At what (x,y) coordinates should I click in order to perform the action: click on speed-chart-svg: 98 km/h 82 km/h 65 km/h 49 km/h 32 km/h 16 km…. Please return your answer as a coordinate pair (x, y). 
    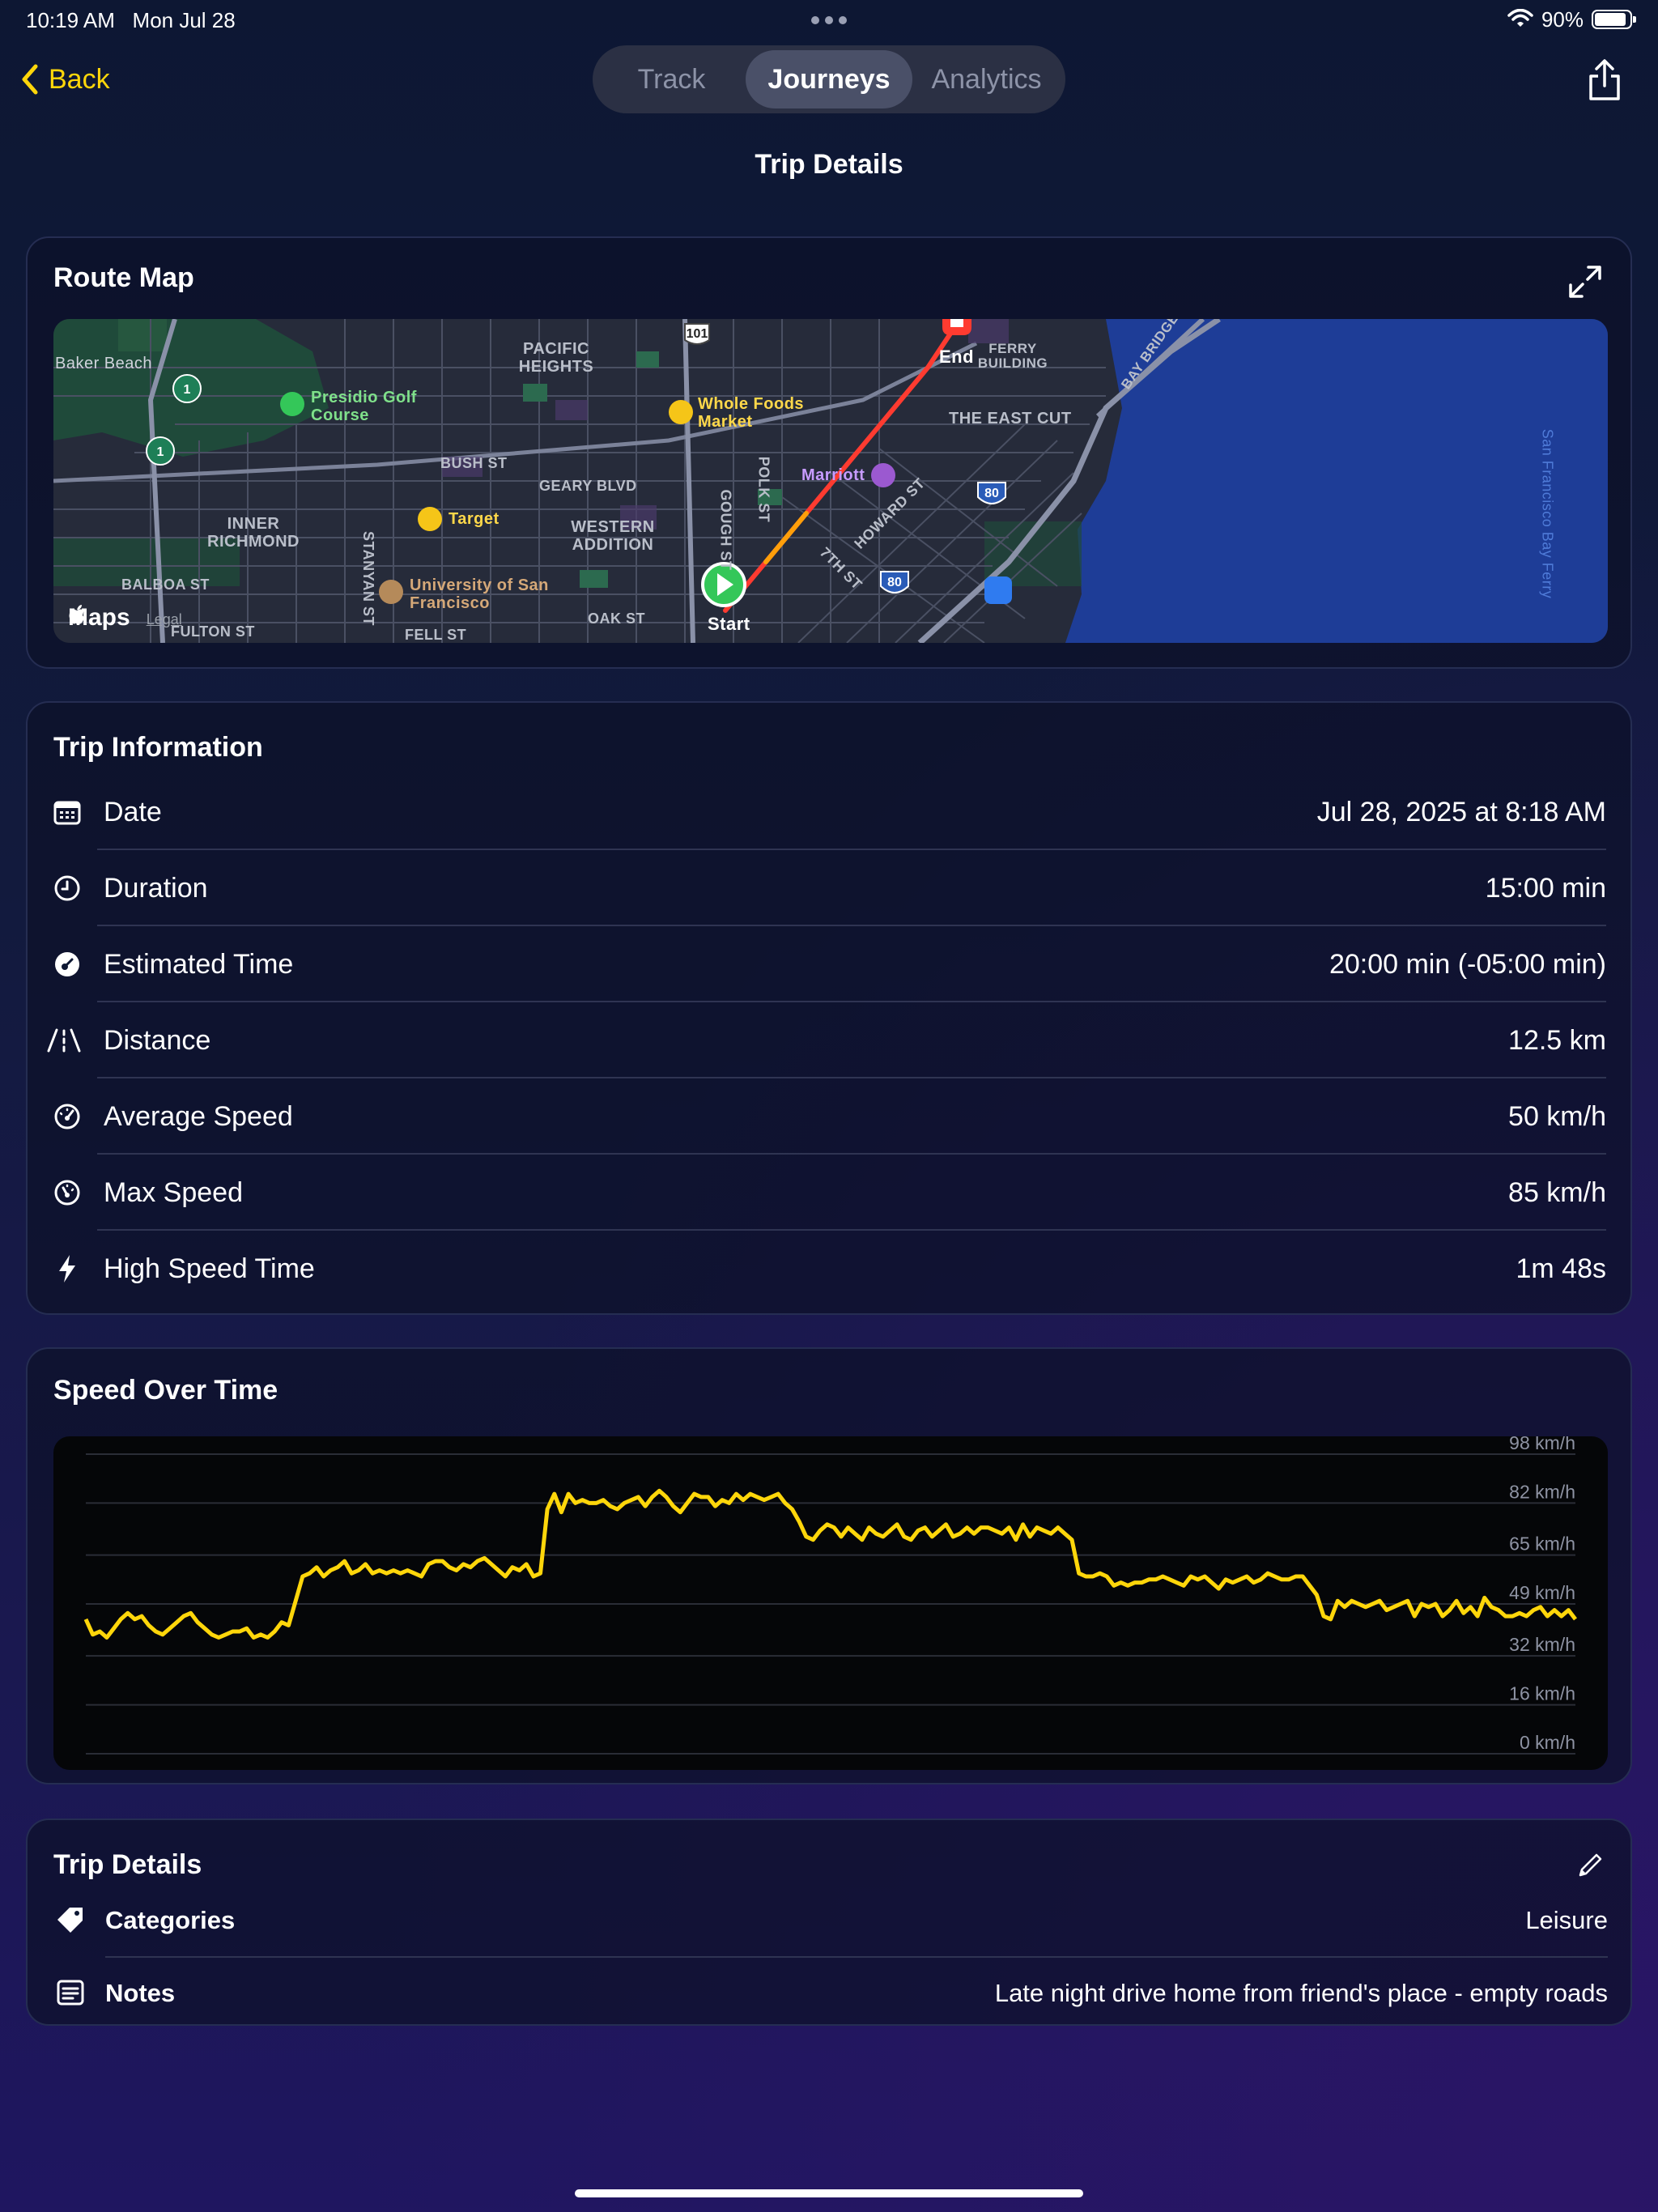
    Looking at the image, I should click on (830, 1596).